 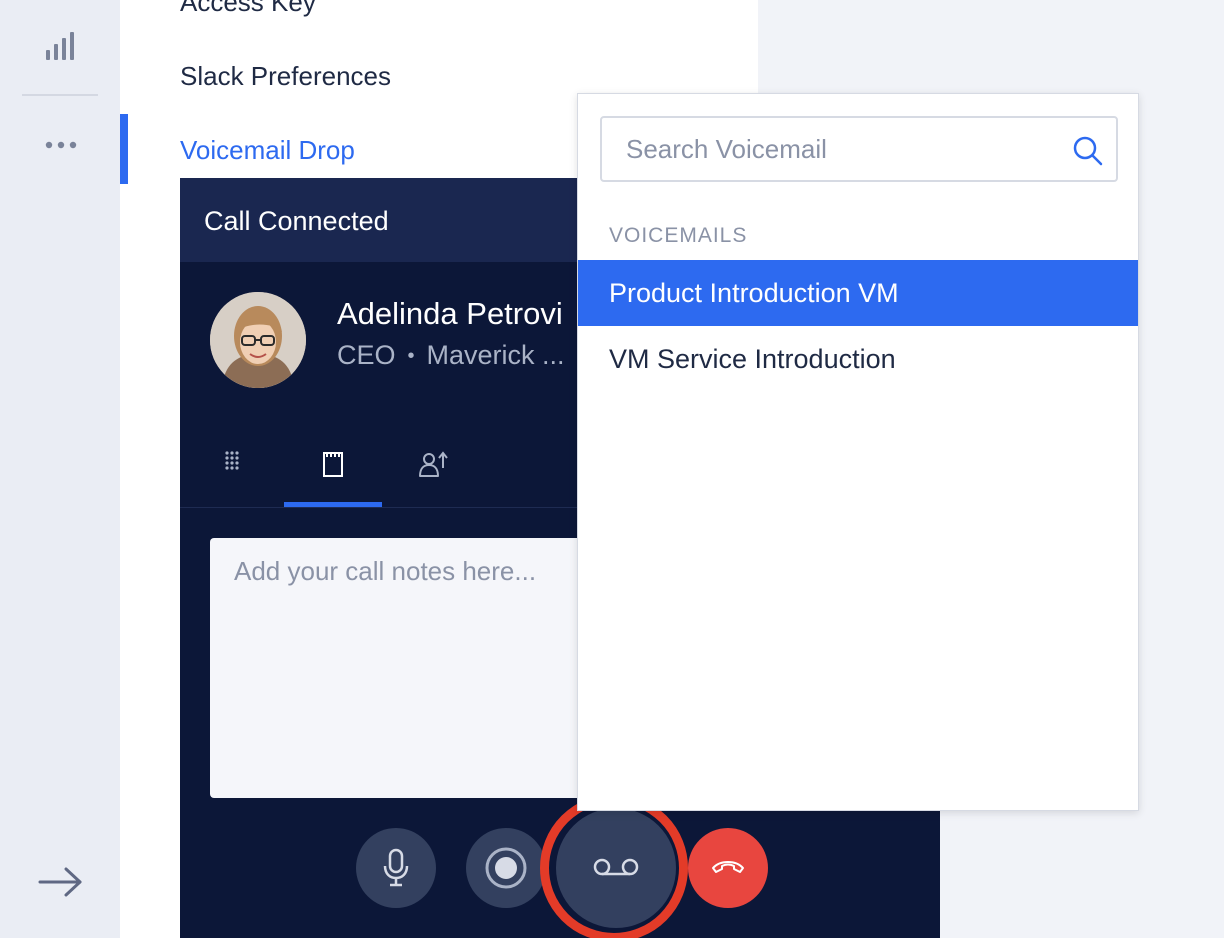 What do you see at coordinates (61, 147) in the screenshot?
I see `more-options-icon` at bounding box center [61, 147].